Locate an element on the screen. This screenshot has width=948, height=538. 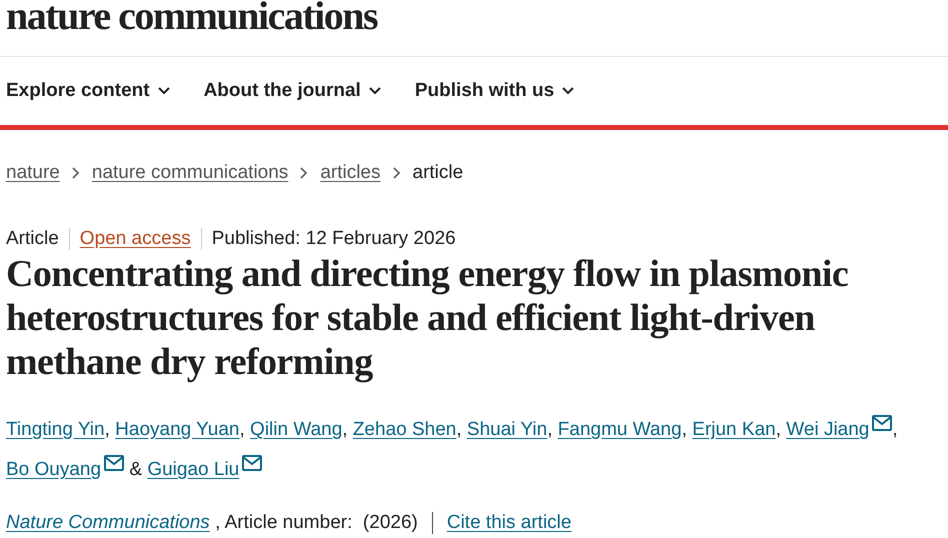
breadcrumb-link: nature is located at coordinates (33, 173).